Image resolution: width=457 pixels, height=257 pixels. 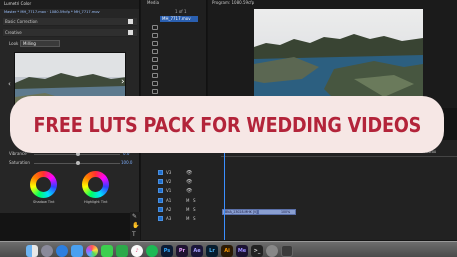 I want to click on highlight-tint-label: Highlight Tint, so click(x=96, y=202).